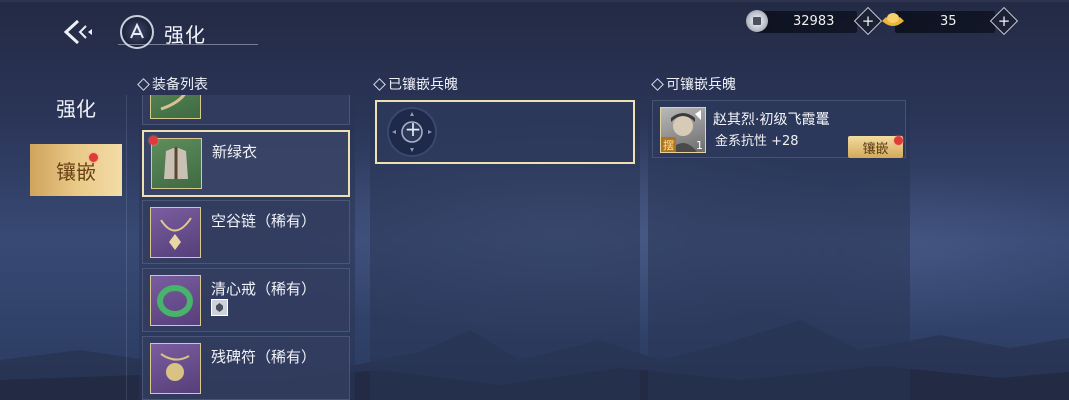 The width and height of the screenshot is (1069, 400). Describe the element at coordinates (175, 368) in the screenshot. I see `talisman-icon` at that location.